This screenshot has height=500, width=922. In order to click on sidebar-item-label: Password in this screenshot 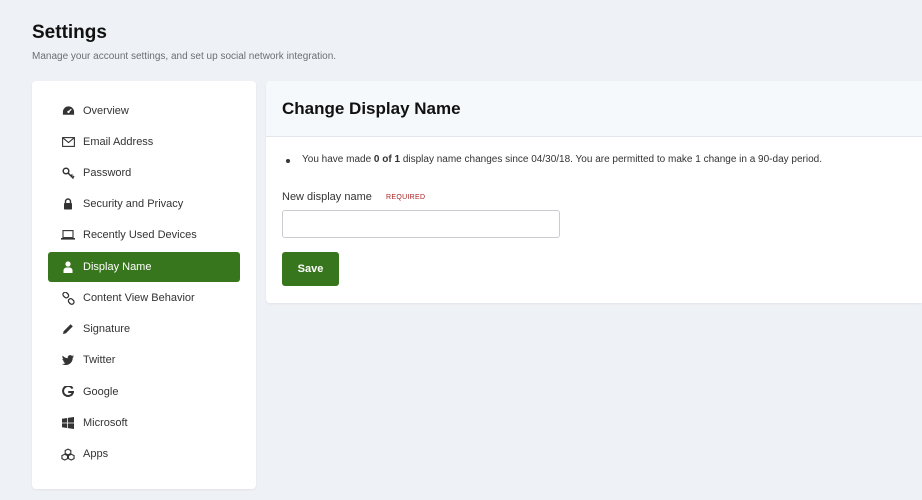, I will do `click(107, 173)`.